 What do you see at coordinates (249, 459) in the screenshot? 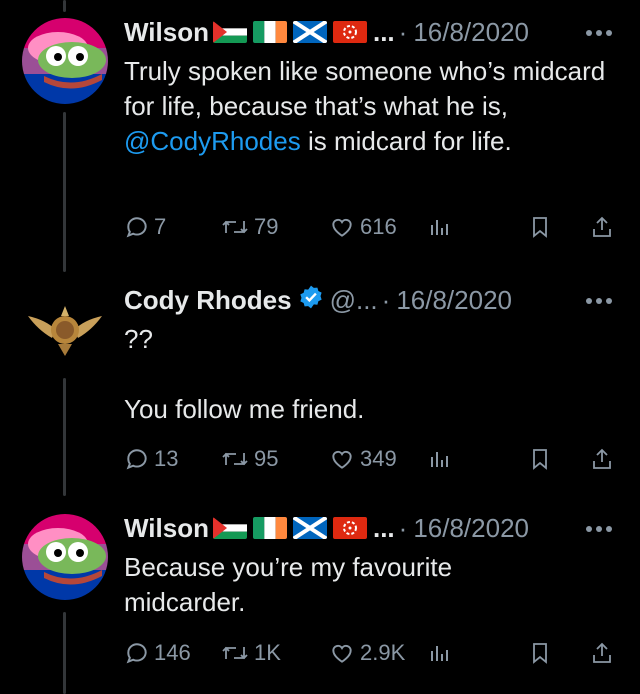
I see `repost-button: 95` at bounding box center [249, 459].